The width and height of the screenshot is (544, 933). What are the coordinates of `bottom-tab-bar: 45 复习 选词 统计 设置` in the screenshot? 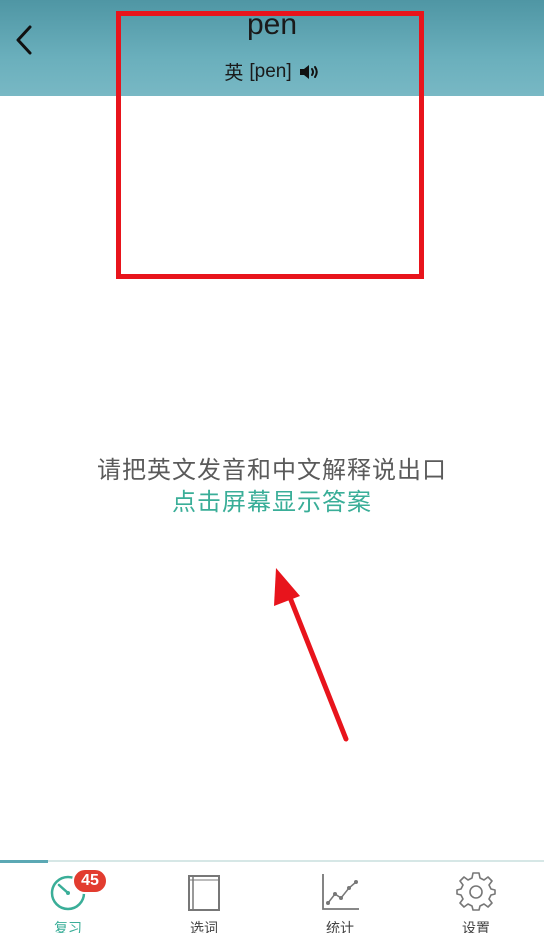 It's located at (272, 896).